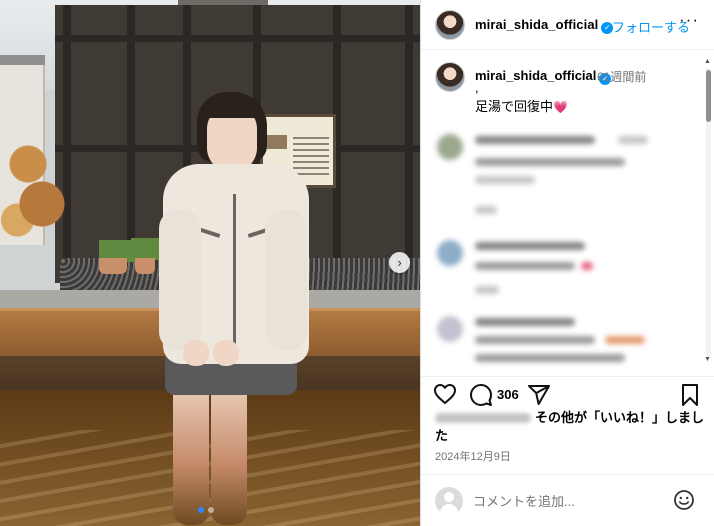 This screenshot has width=714, height=526. I want to click on more-icon: ···, so click(689, 20).